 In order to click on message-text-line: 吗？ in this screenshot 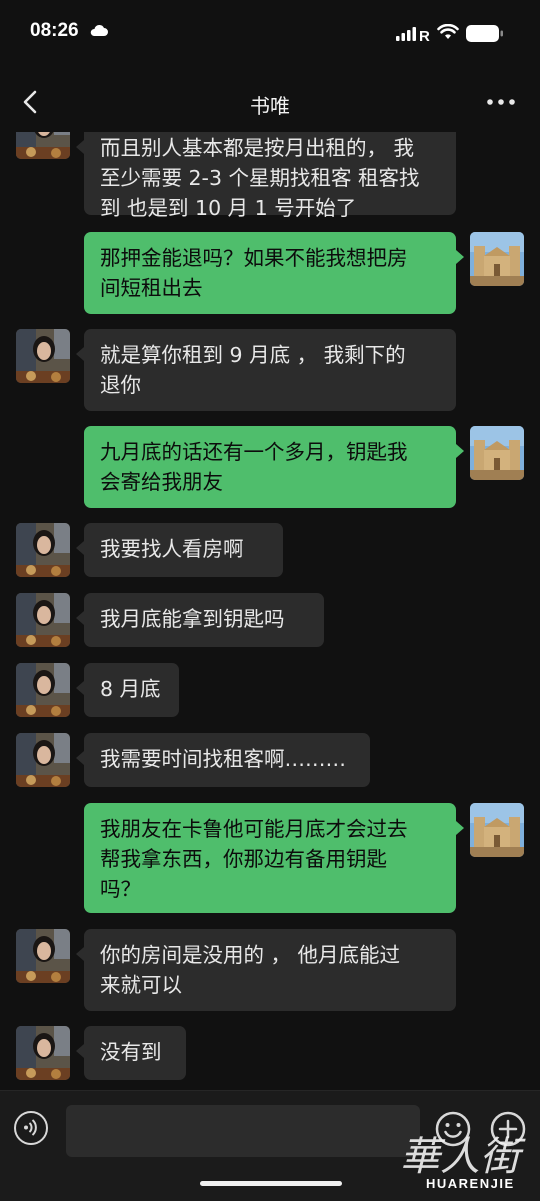, I will do `click(120, 889)`.